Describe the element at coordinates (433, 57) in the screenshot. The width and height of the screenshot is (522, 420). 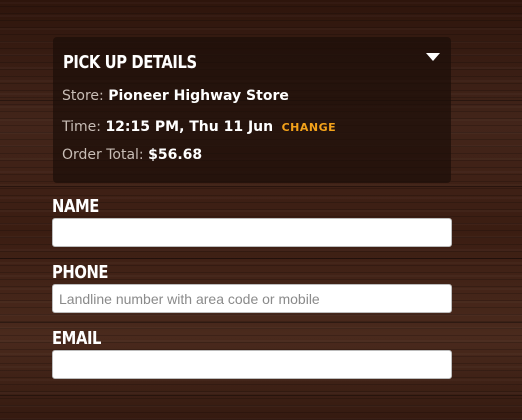
I see `caret-down-icon` at that location.